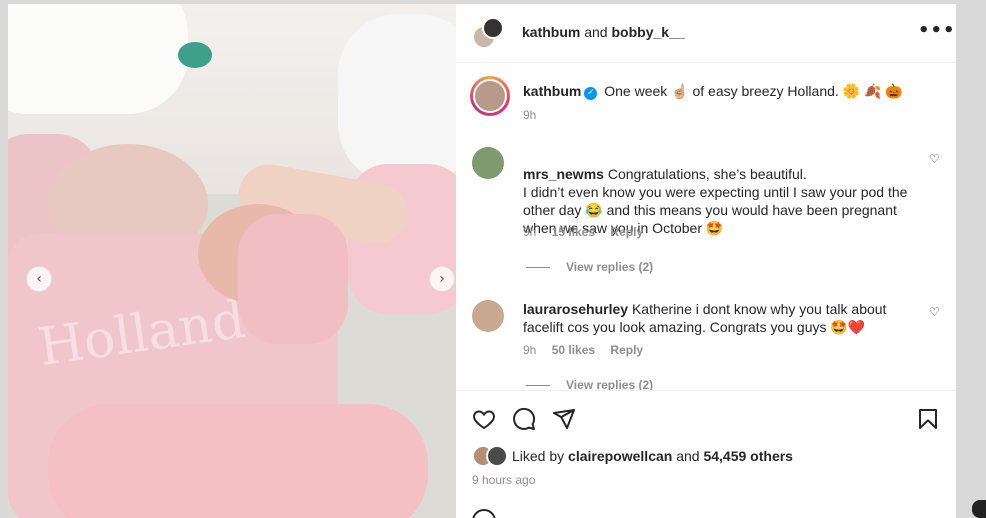 This screenshot has width=986, height=518. Describe the element at coordinates (591, 93) in the screenshot. I see `verified-badge-icon: ✓` at that location.